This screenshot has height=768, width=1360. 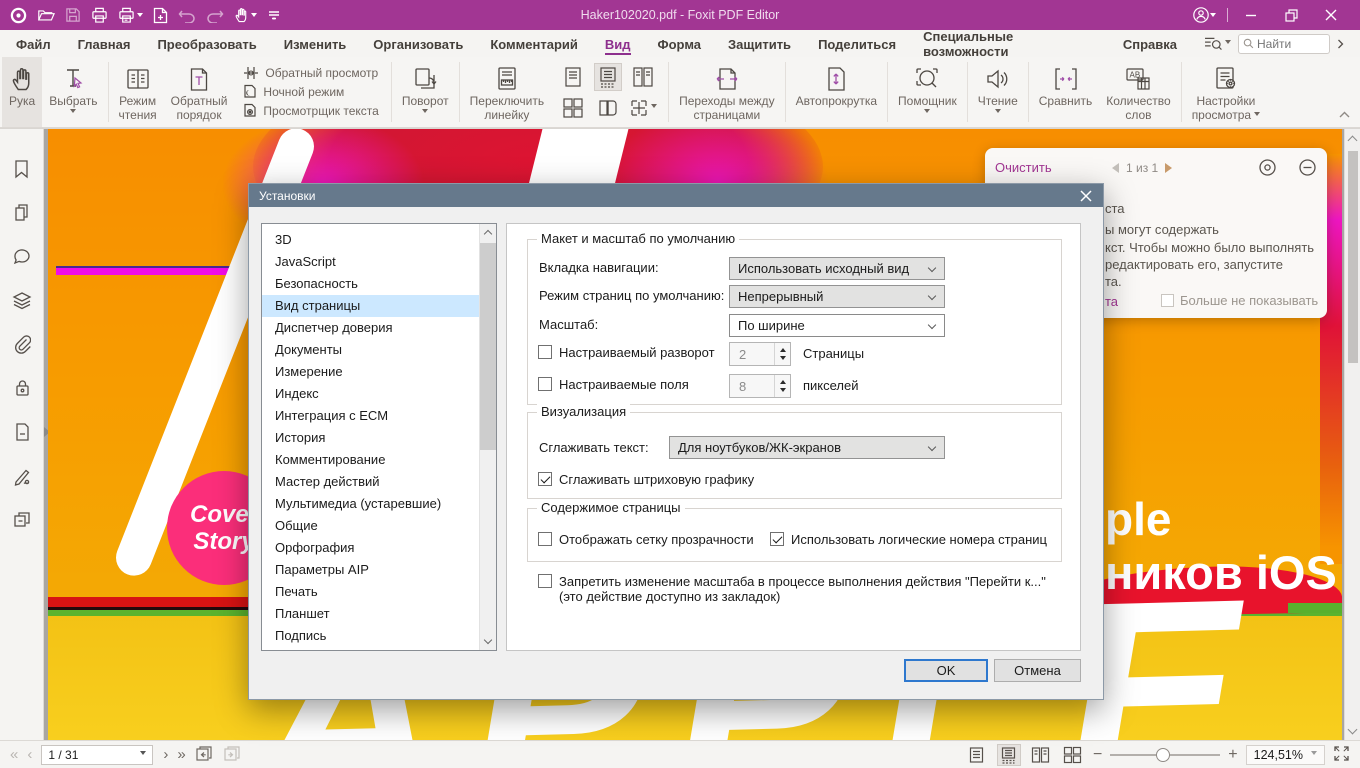 I want to click on last-page-button: », so click(x=181, y=754).